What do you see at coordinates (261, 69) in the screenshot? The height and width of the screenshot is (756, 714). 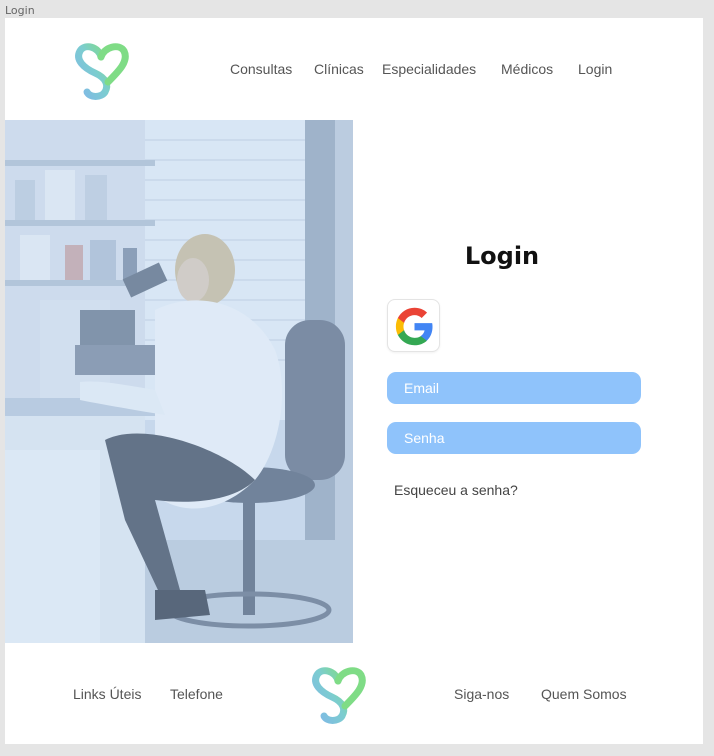 I see `nav-consultas: Consultas` at bounding box center [261, 69].